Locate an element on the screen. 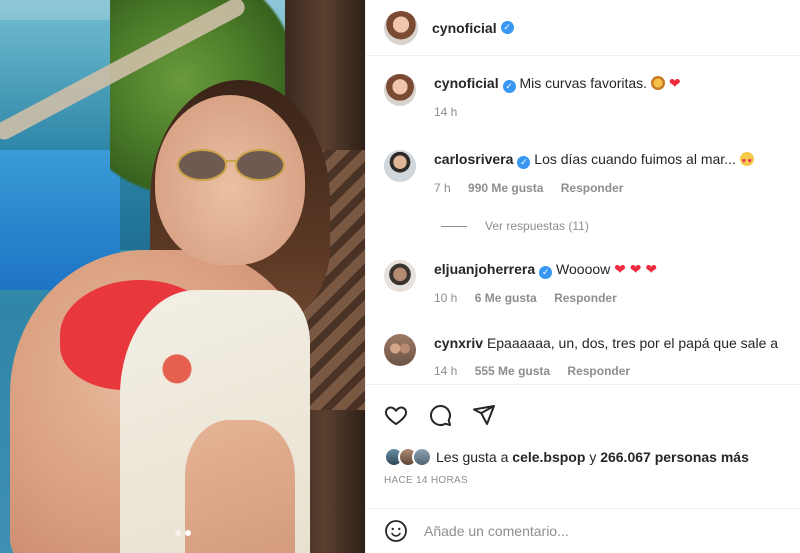 The width and height of the screenshot is (800, 553). lion-emoji-icon is located at coordinates (657, 83).